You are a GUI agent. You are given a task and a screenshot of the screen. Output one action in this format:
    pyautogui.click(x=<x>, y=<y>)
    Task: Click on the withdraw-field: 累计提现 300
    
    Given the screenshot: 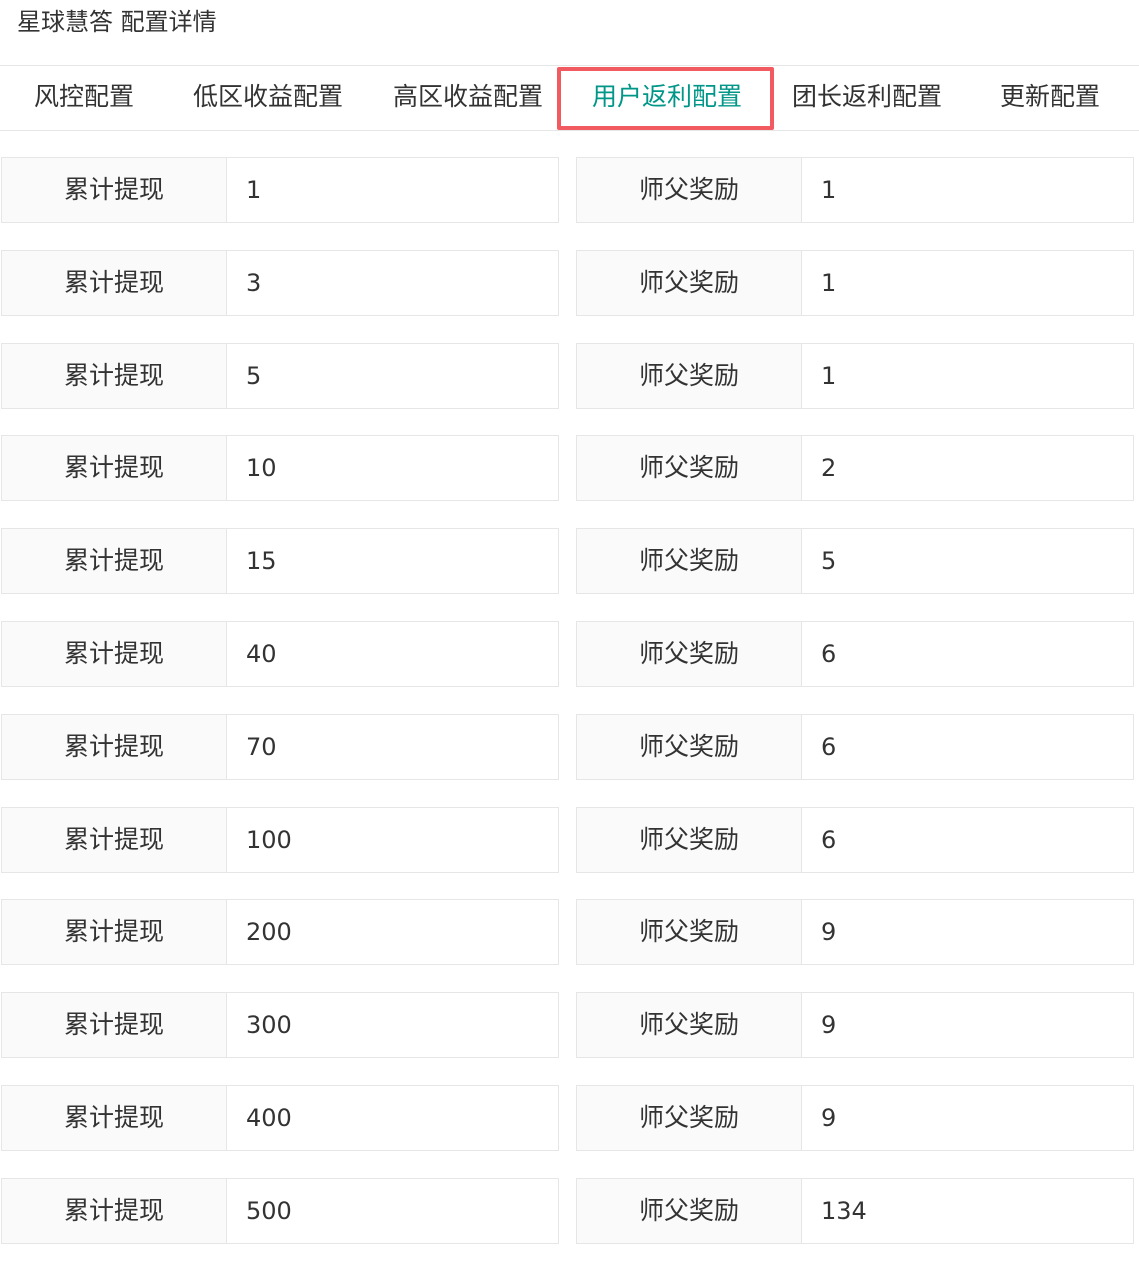 What is the action you would take?
    pyautogui.click(x=280, y=1025)
    